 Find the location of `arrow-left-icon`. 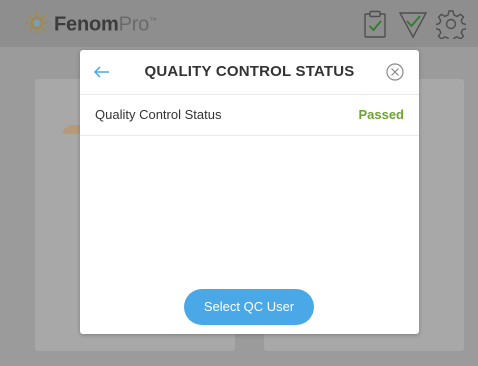

arrow-left-icon is located at coordinates (102, 72).